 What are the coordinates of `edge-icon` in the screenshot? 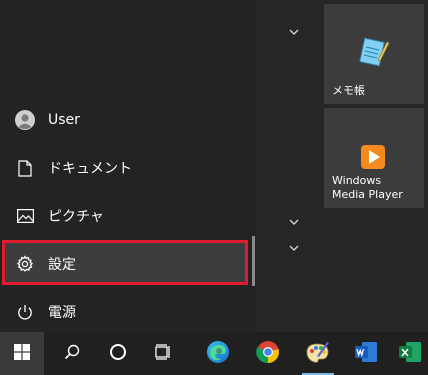 It's located at (218, 354).